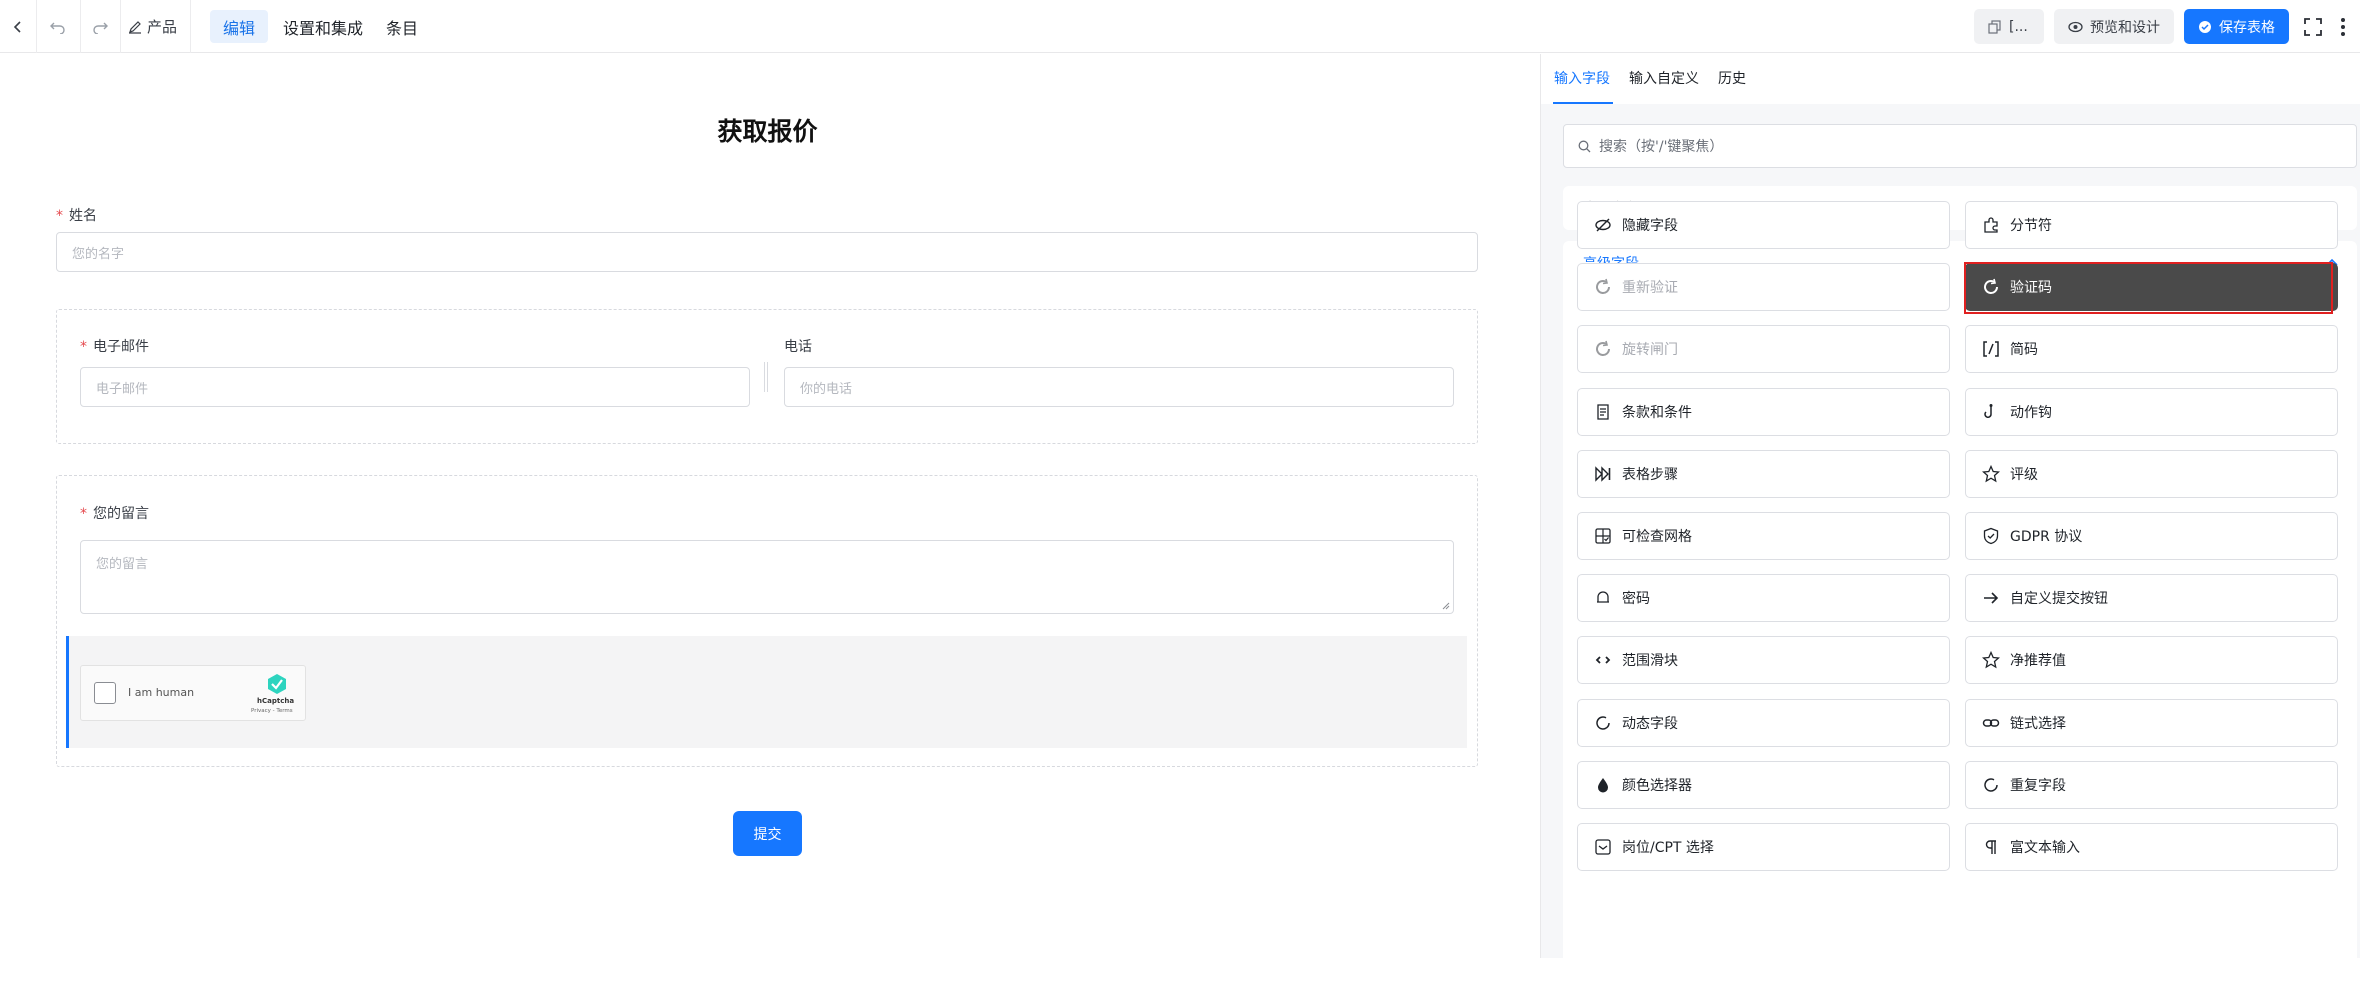 The height and width of the screenshot is (981, 2360). Describe the element at coordinates (2313, 26) in the screenshot. I see `fullscreen-icon` at that location.